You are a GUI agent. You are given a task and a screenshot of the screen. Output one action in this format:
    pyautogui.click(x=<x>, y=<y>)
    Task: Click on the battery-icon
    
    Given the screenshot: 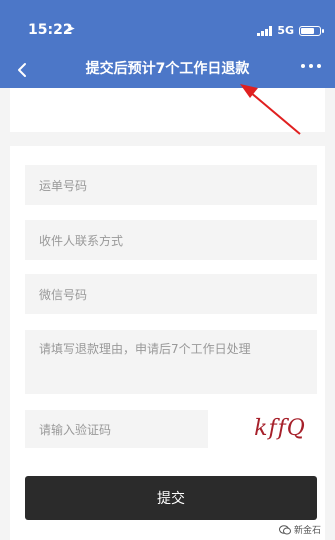 What is the action you would take?
    pyautogui.click(x=311, y=30)
    